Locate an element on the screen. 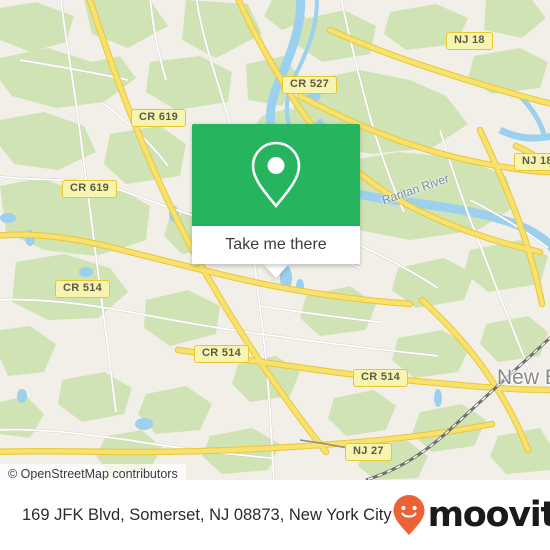  road-shield-cr-514-left: CR 514 is located at coordinates (83, 289).